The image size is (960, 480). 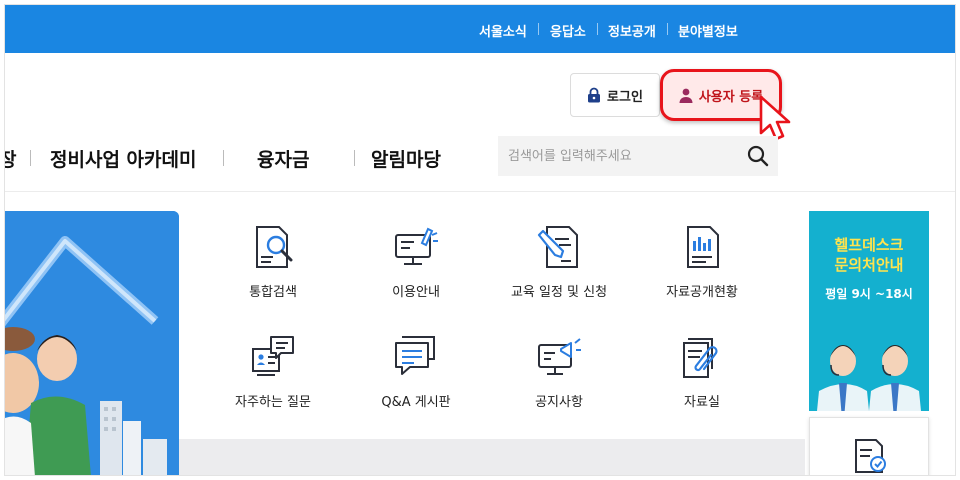 I want to click on gnb-item-academy: 정비사업 아카데미, so click(x=123, y=158).